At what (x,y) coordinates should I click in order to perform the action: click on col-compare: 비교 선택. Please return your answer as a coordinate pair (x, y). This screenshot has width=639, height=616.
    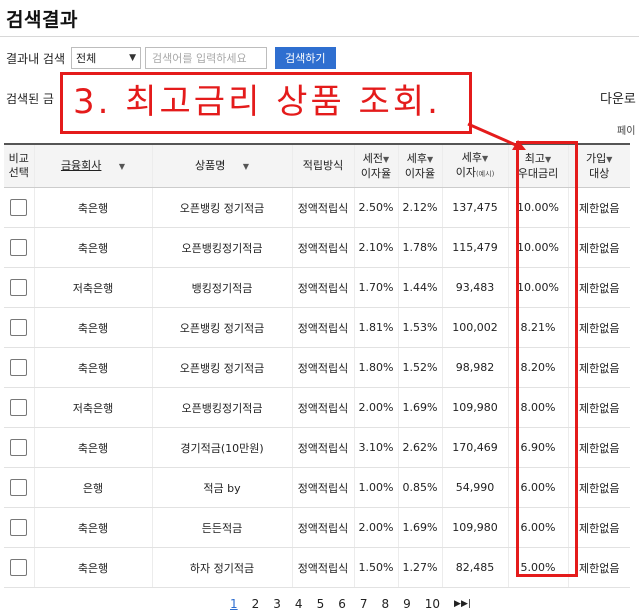
    Looking at the image, I should click on (19, 165).